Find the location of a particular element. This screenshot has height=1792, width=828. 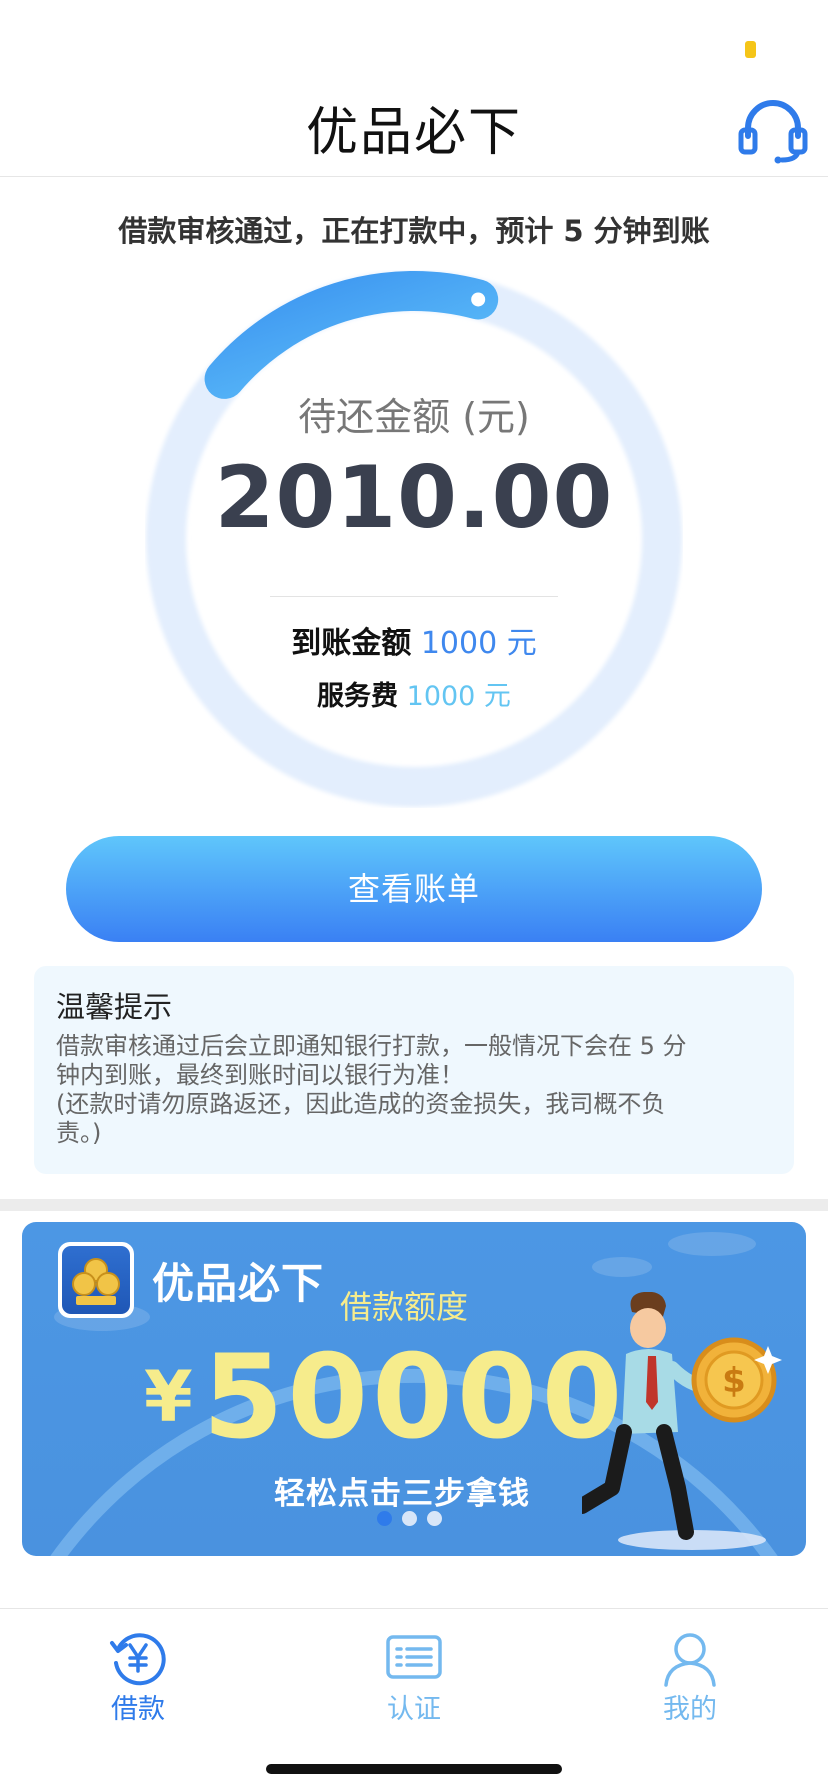

tab-verification: 认证 is located at coordinates (414, 1669).